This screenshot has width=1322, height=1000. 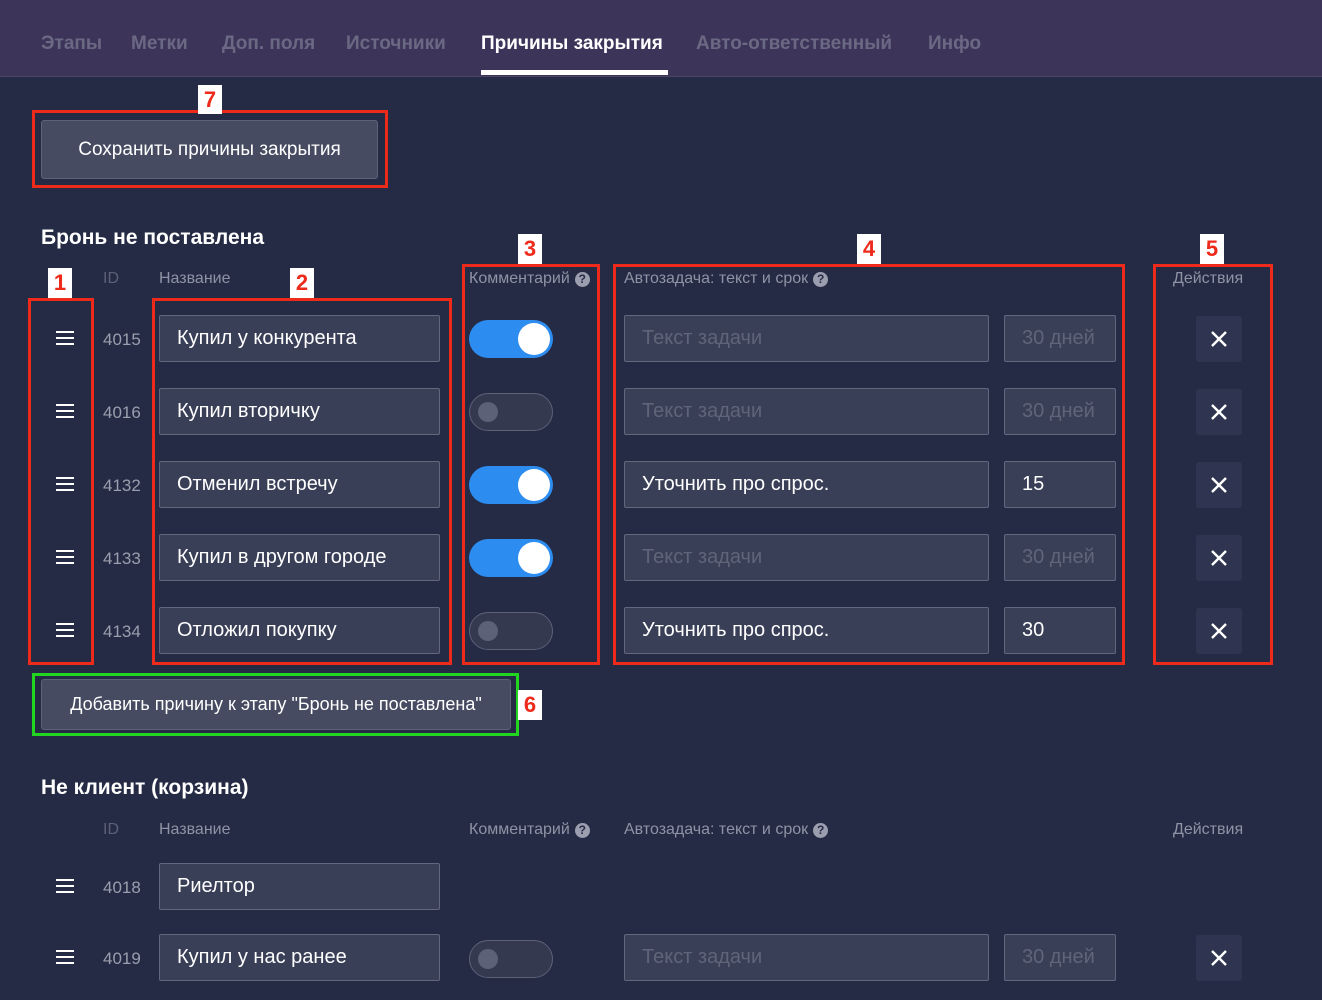 I want to click on active-tab-underline, so click(x=574, y=72).